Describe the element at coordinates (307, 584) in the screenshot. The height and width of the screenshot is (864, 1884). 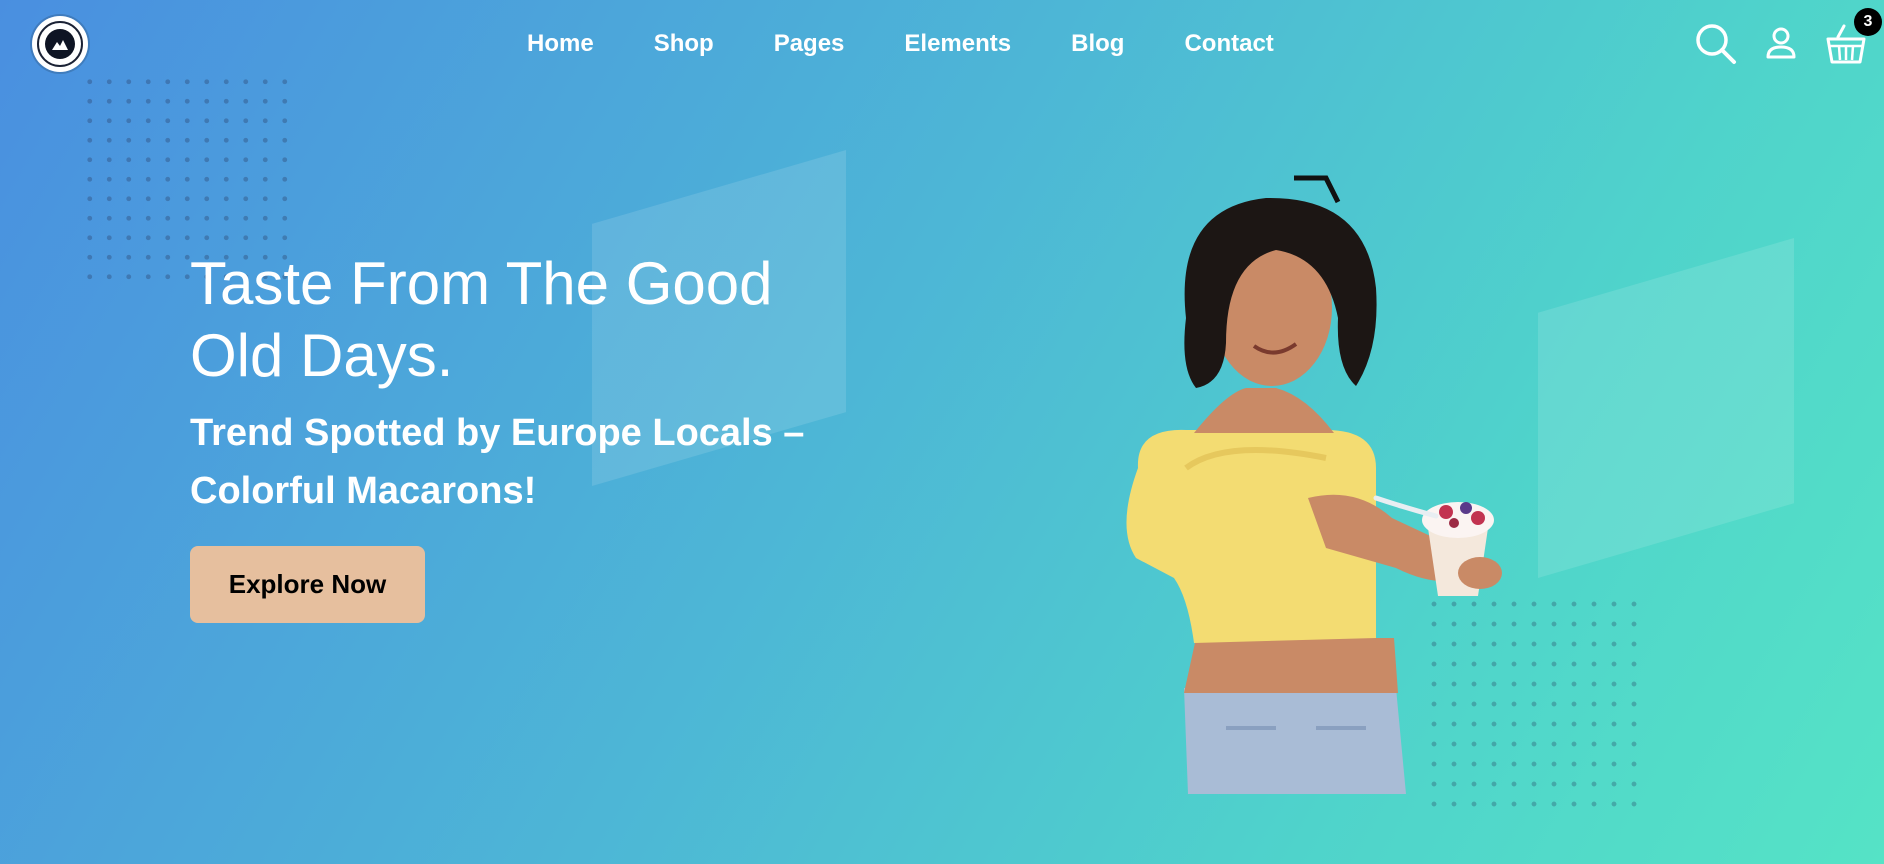
I see `explore-now-button: Explore Now` at that location.